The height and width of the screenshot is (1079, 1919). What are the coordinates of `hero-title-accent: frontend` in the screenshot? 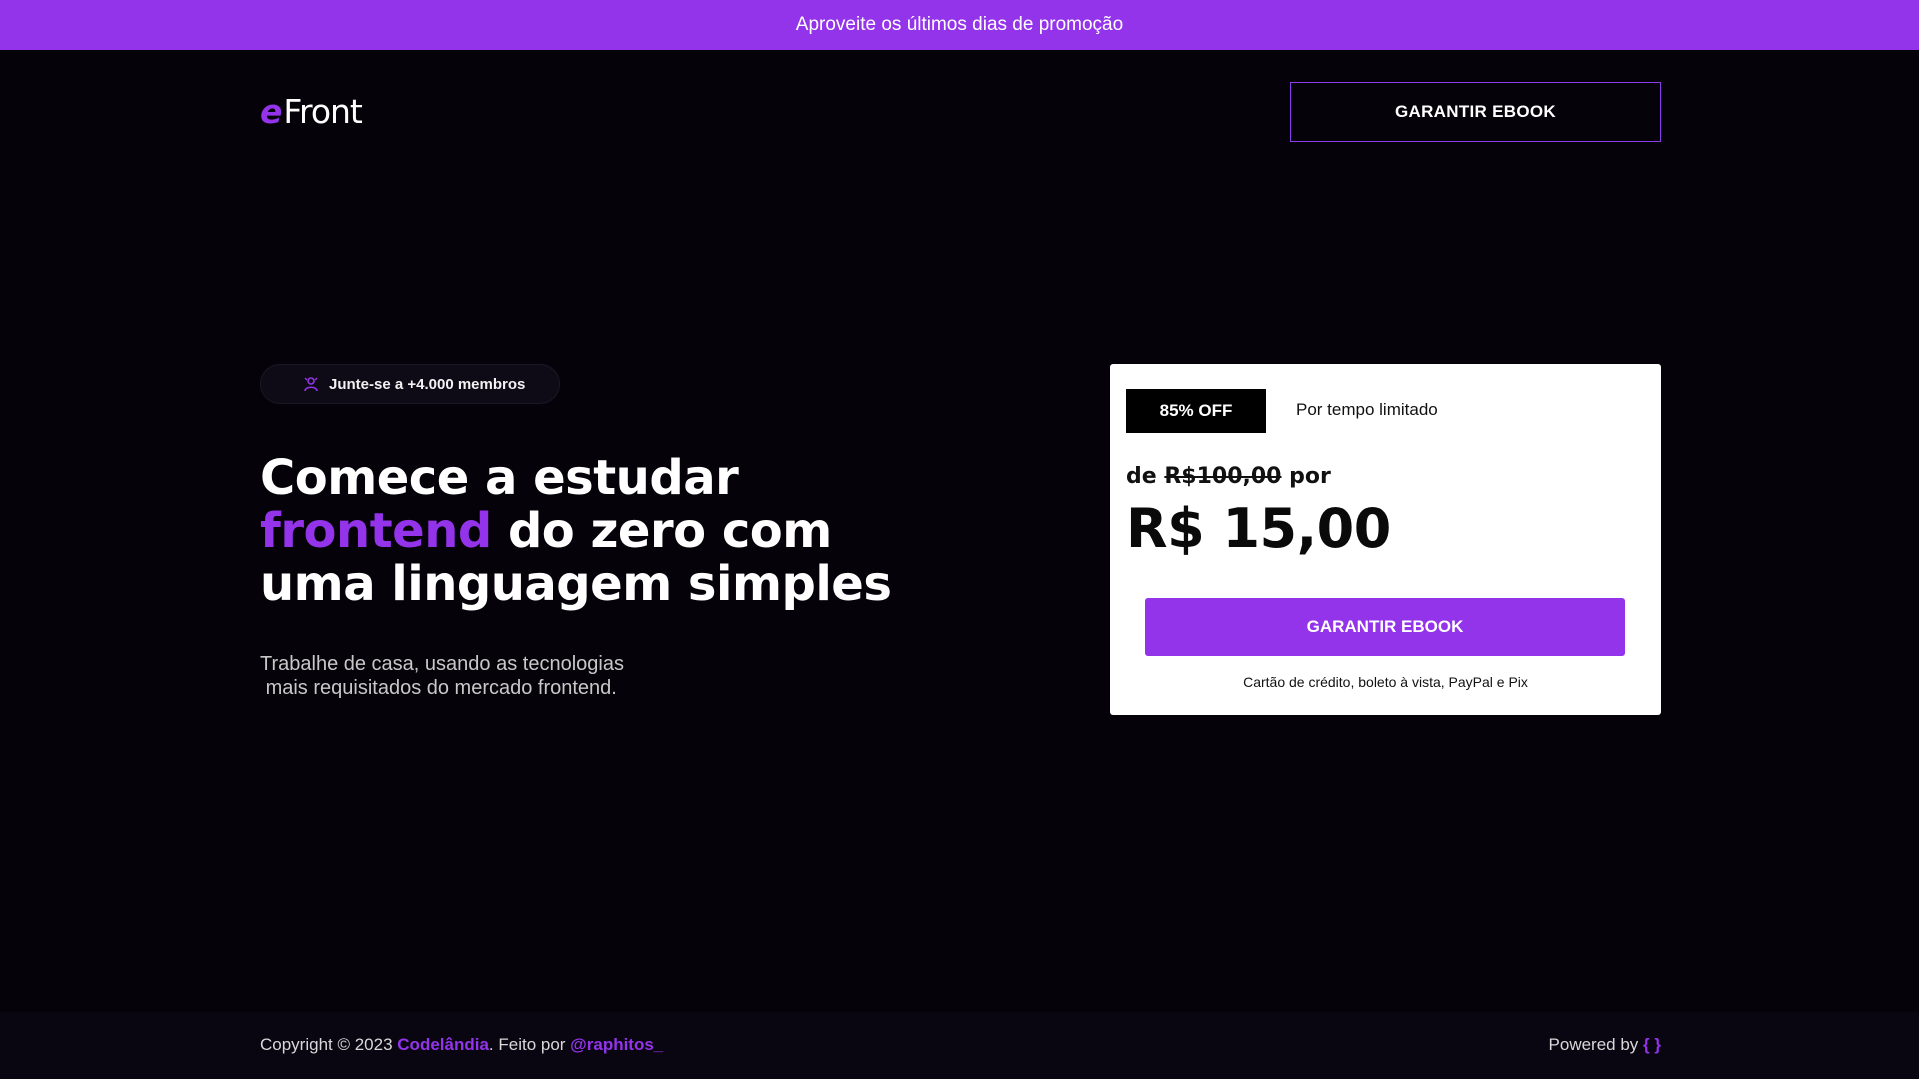 It's located at (376, 531).